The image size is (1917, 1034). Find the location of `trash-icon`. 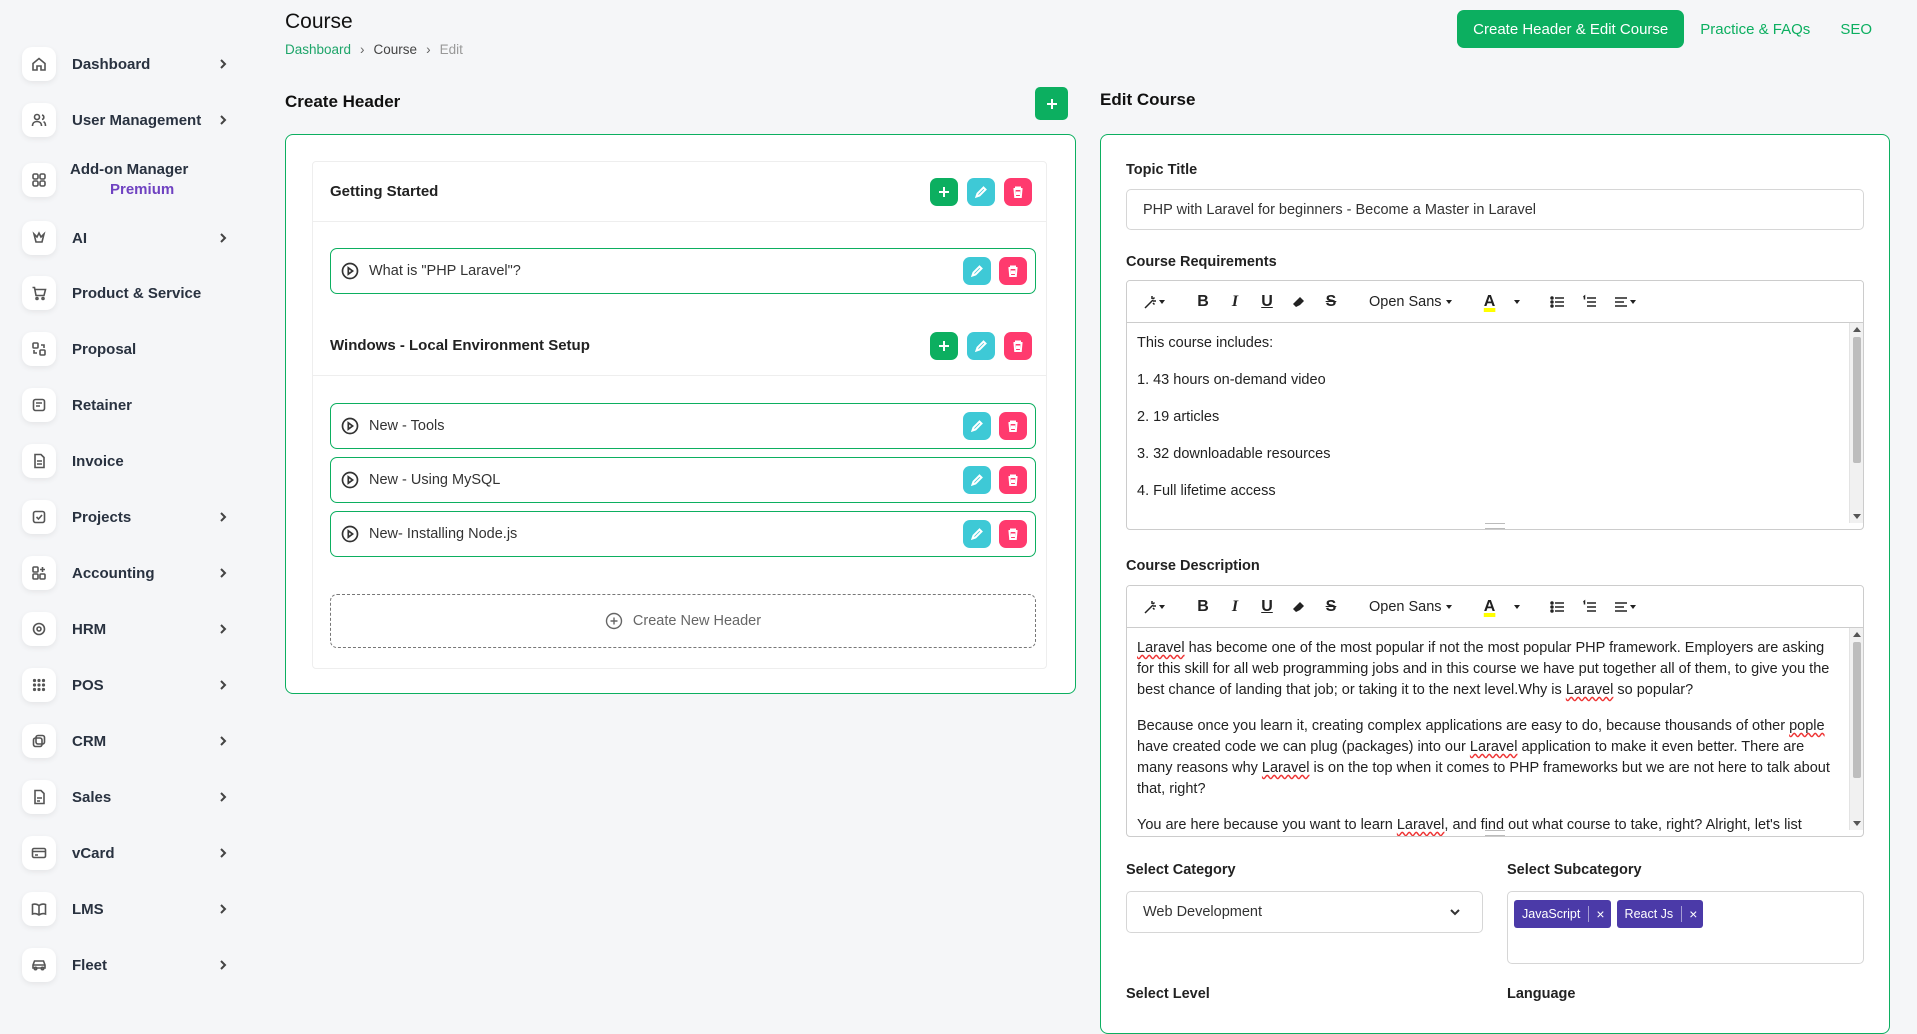

trash-icon is located at coordinates (1018, 192).